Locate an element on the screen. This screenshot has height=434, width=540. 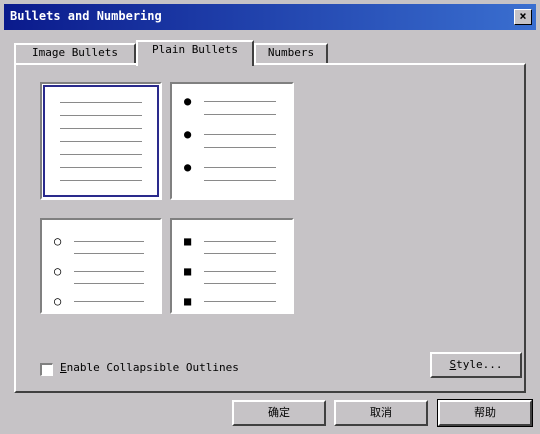
help-button: 帮助 is located at coordinates (485, 413).